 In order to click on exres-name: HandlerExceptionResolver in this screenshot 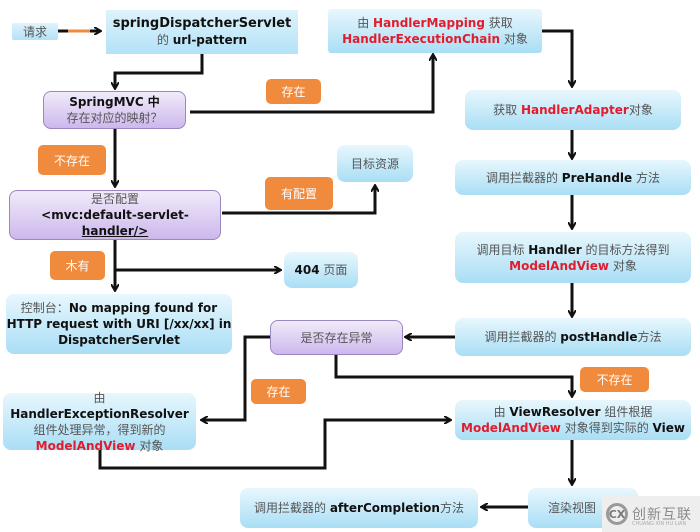, I will do `click(99, 413)`.